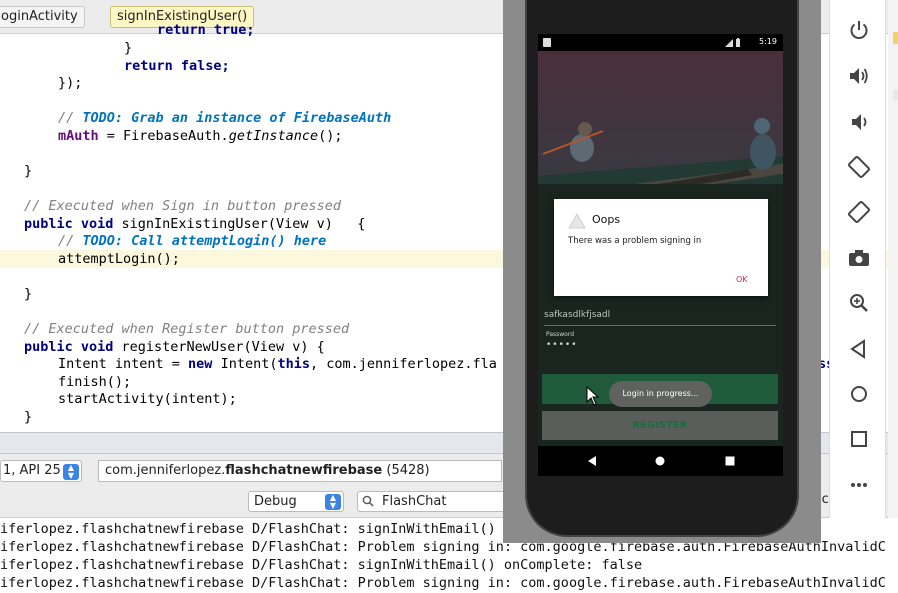 The image size is (898, 593). Describe the element at coordinates (660, 316) in the screenshot. I see `email-field: safkasdlkfjsadl` at that location.